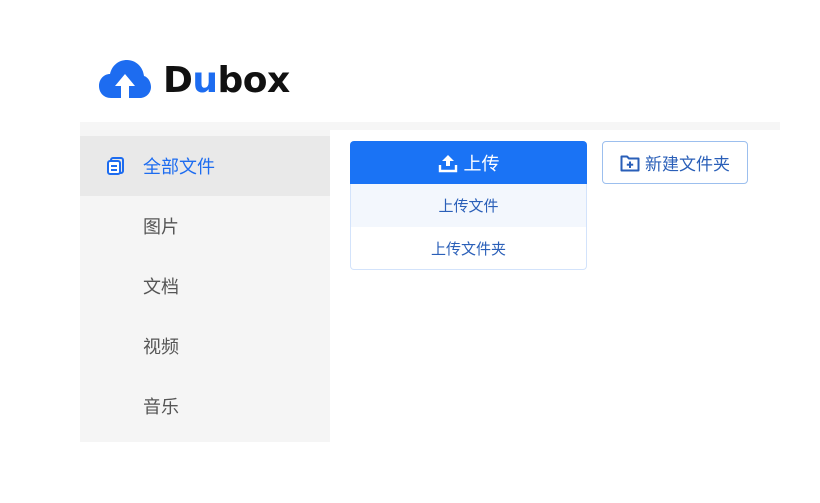  What do you see at coordinates (430, 126) in the screenshot?
I see `header-divider` at bounding box center [430, 126].